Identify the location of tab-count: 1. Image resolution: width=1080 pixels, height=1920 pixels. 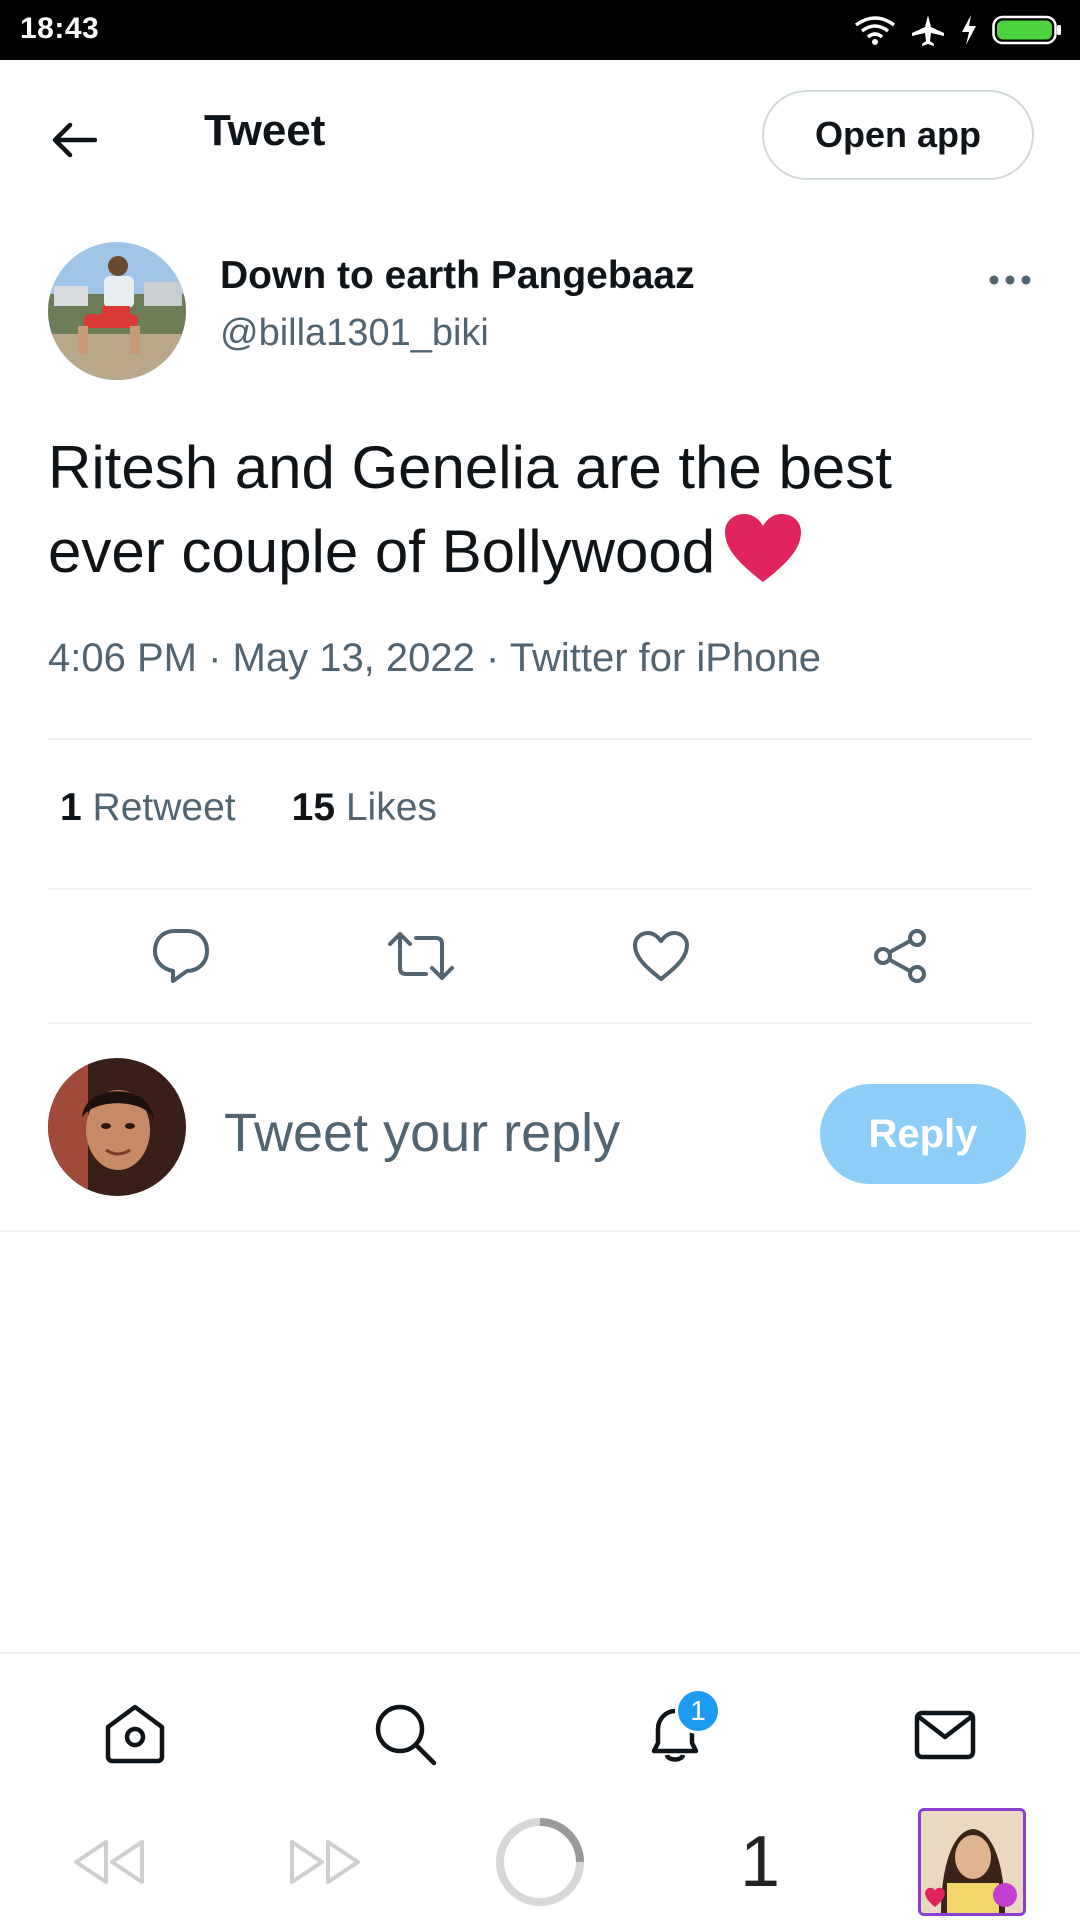
(760, 1862).